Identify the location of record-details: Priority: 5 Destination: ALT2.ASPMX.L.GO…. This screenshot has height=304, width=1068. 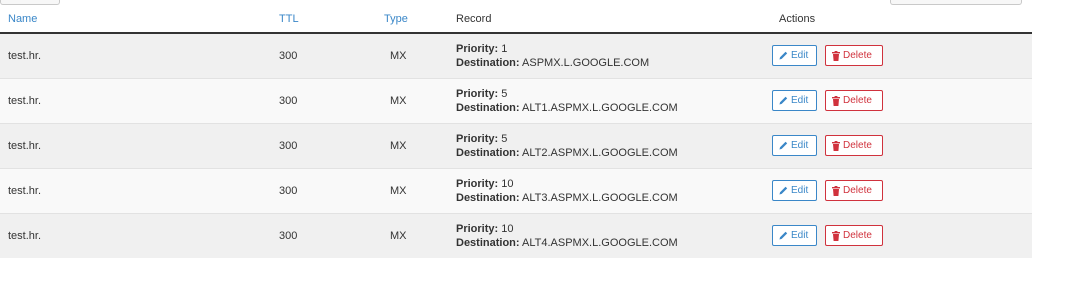
(610, 145).